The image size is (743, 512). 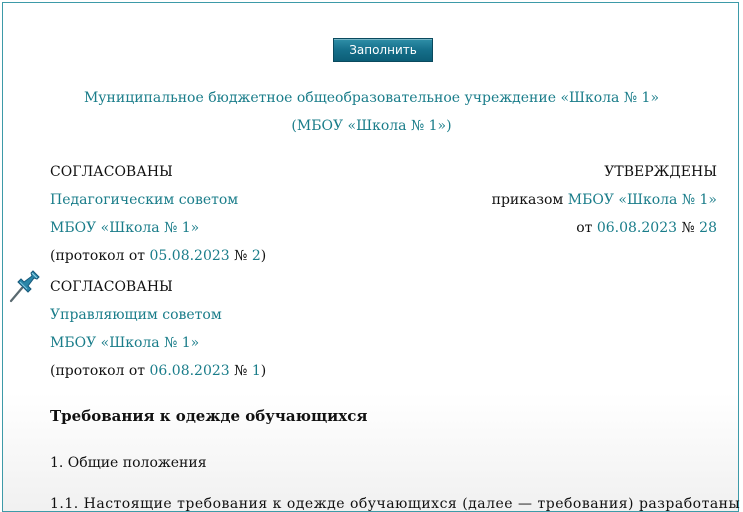 What do you see at coordinates (190, 371) in the screenshot?
I see `protocol-date-link-2: 06.08.2023` at bounding box center [190, 371].